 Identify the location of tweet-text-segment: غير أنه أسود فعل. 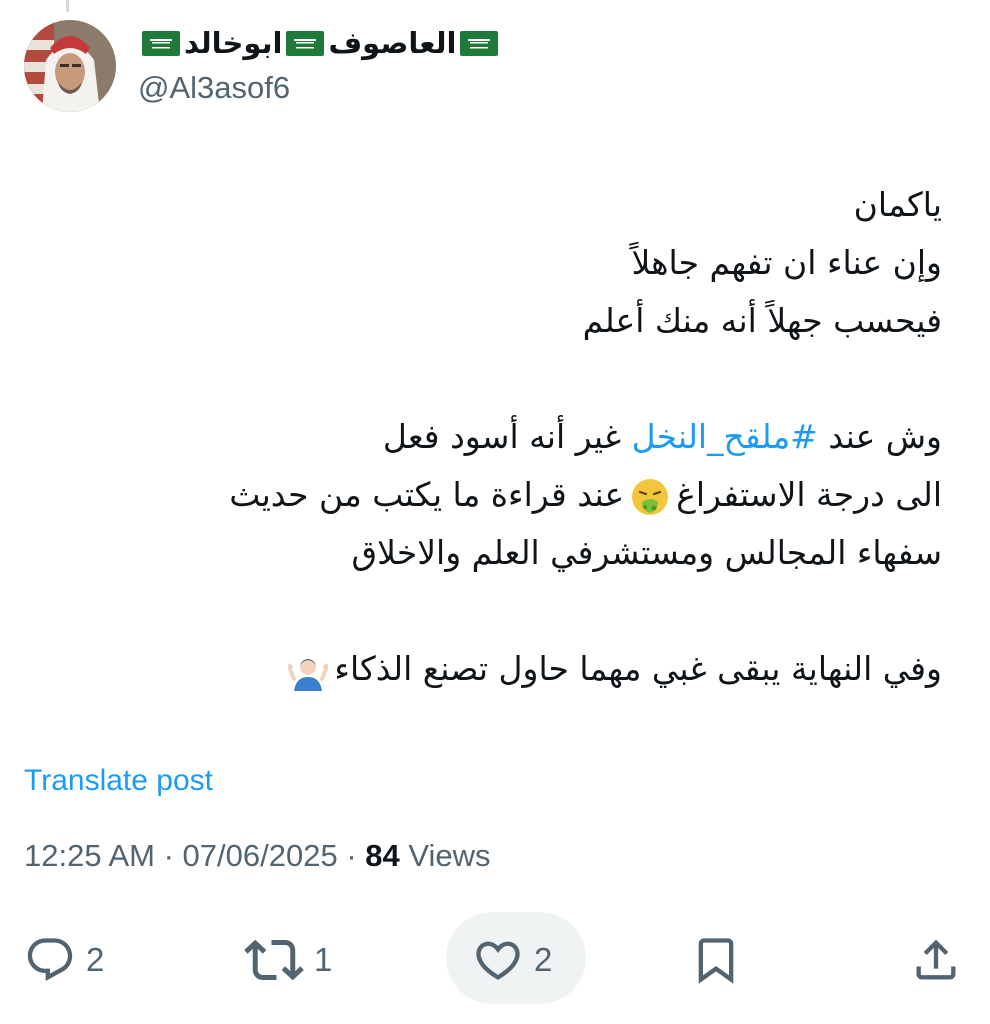
(507, 436).